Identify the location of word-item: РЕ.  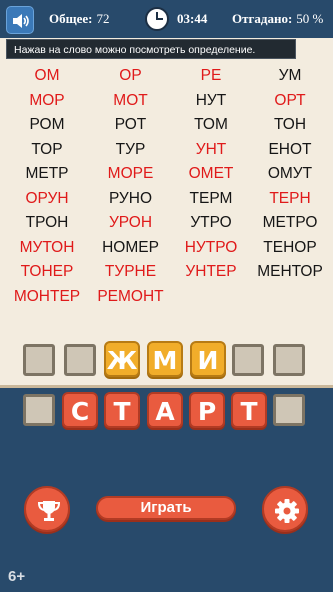
(211, 76).